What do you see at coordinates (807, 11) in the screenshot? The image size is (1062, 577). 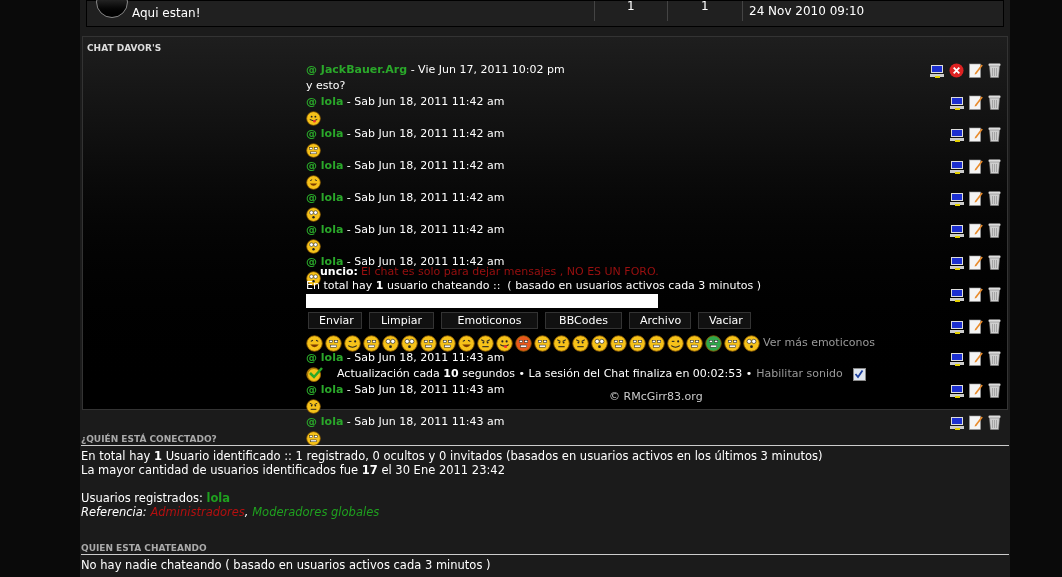 I see `last-post-date: 24 Nov 2010 09:10` at bounding box center [807, 11].